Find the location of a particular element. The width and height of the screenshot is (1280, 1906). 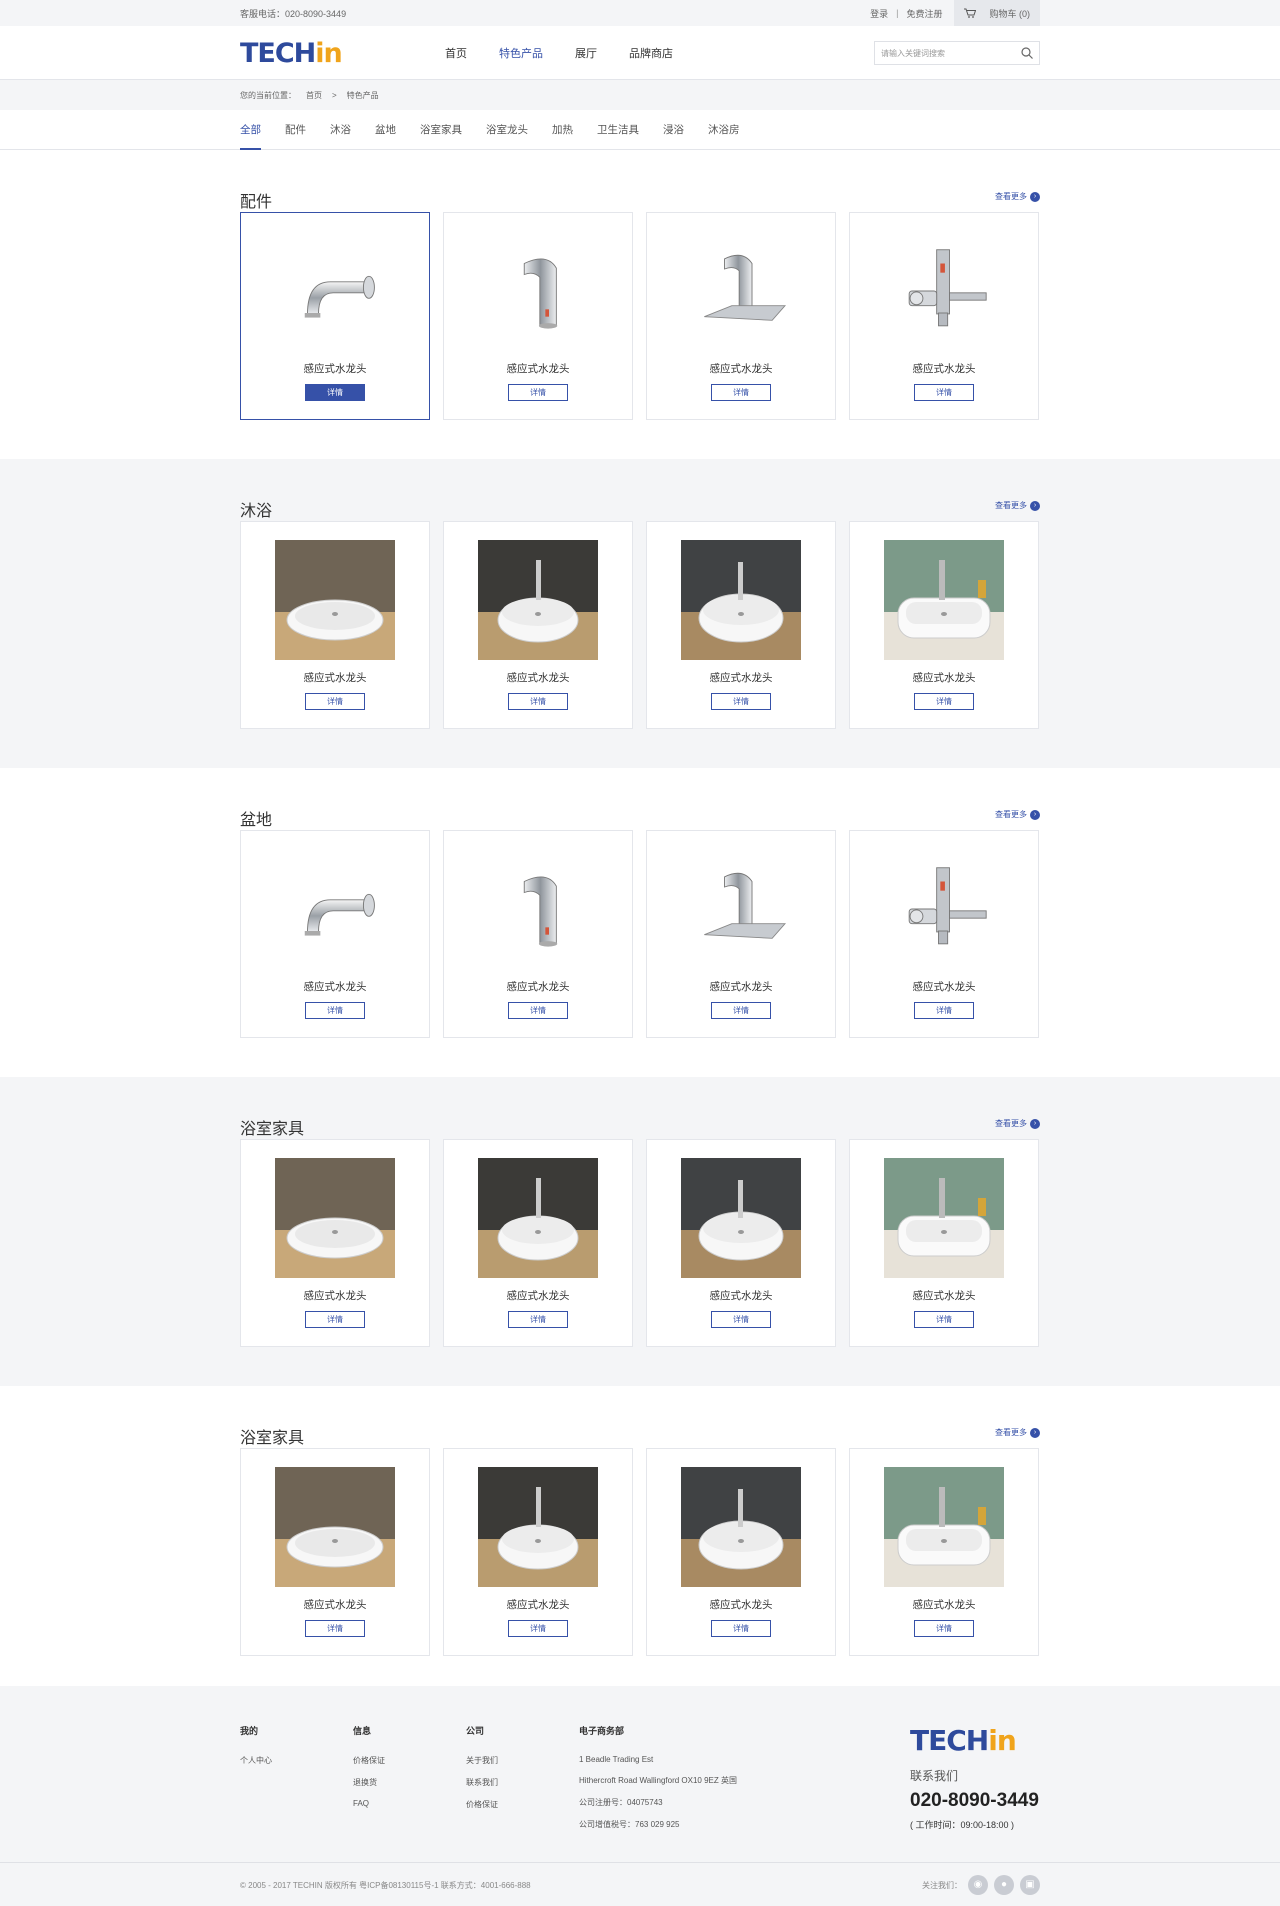

search-input: 请输入关键词搜索 is located at coordinates (913, 53).